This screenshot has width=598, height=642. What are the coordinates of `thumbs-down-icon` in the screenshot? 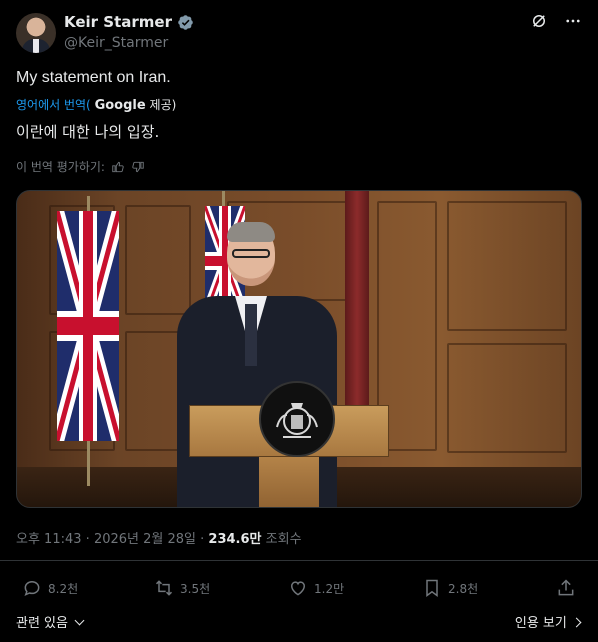 It's located at (138, 167).